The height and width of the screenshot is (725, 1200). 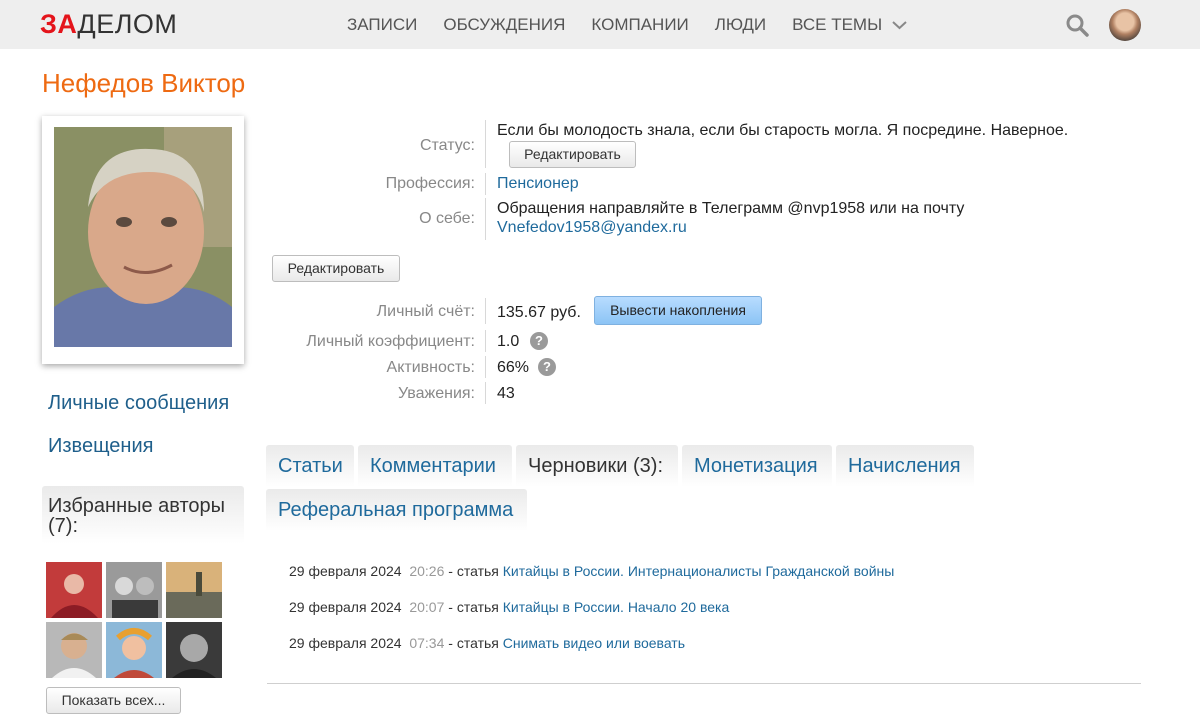 I want to click on account-label: Личный счёт:, so click(x=425, y=311).